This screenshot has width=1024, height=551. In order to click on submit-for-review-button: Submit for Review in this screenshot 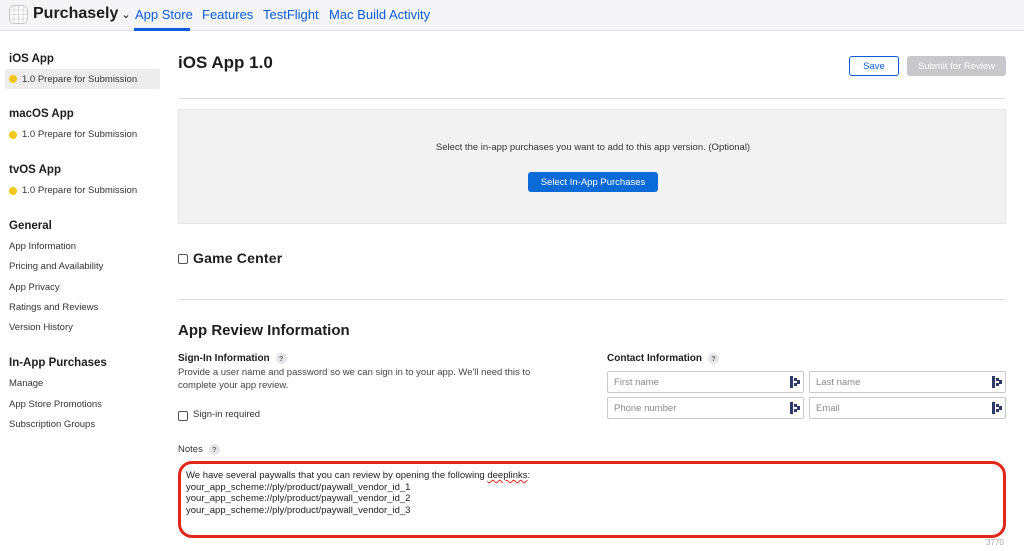, I will do `click(956, 66)`.